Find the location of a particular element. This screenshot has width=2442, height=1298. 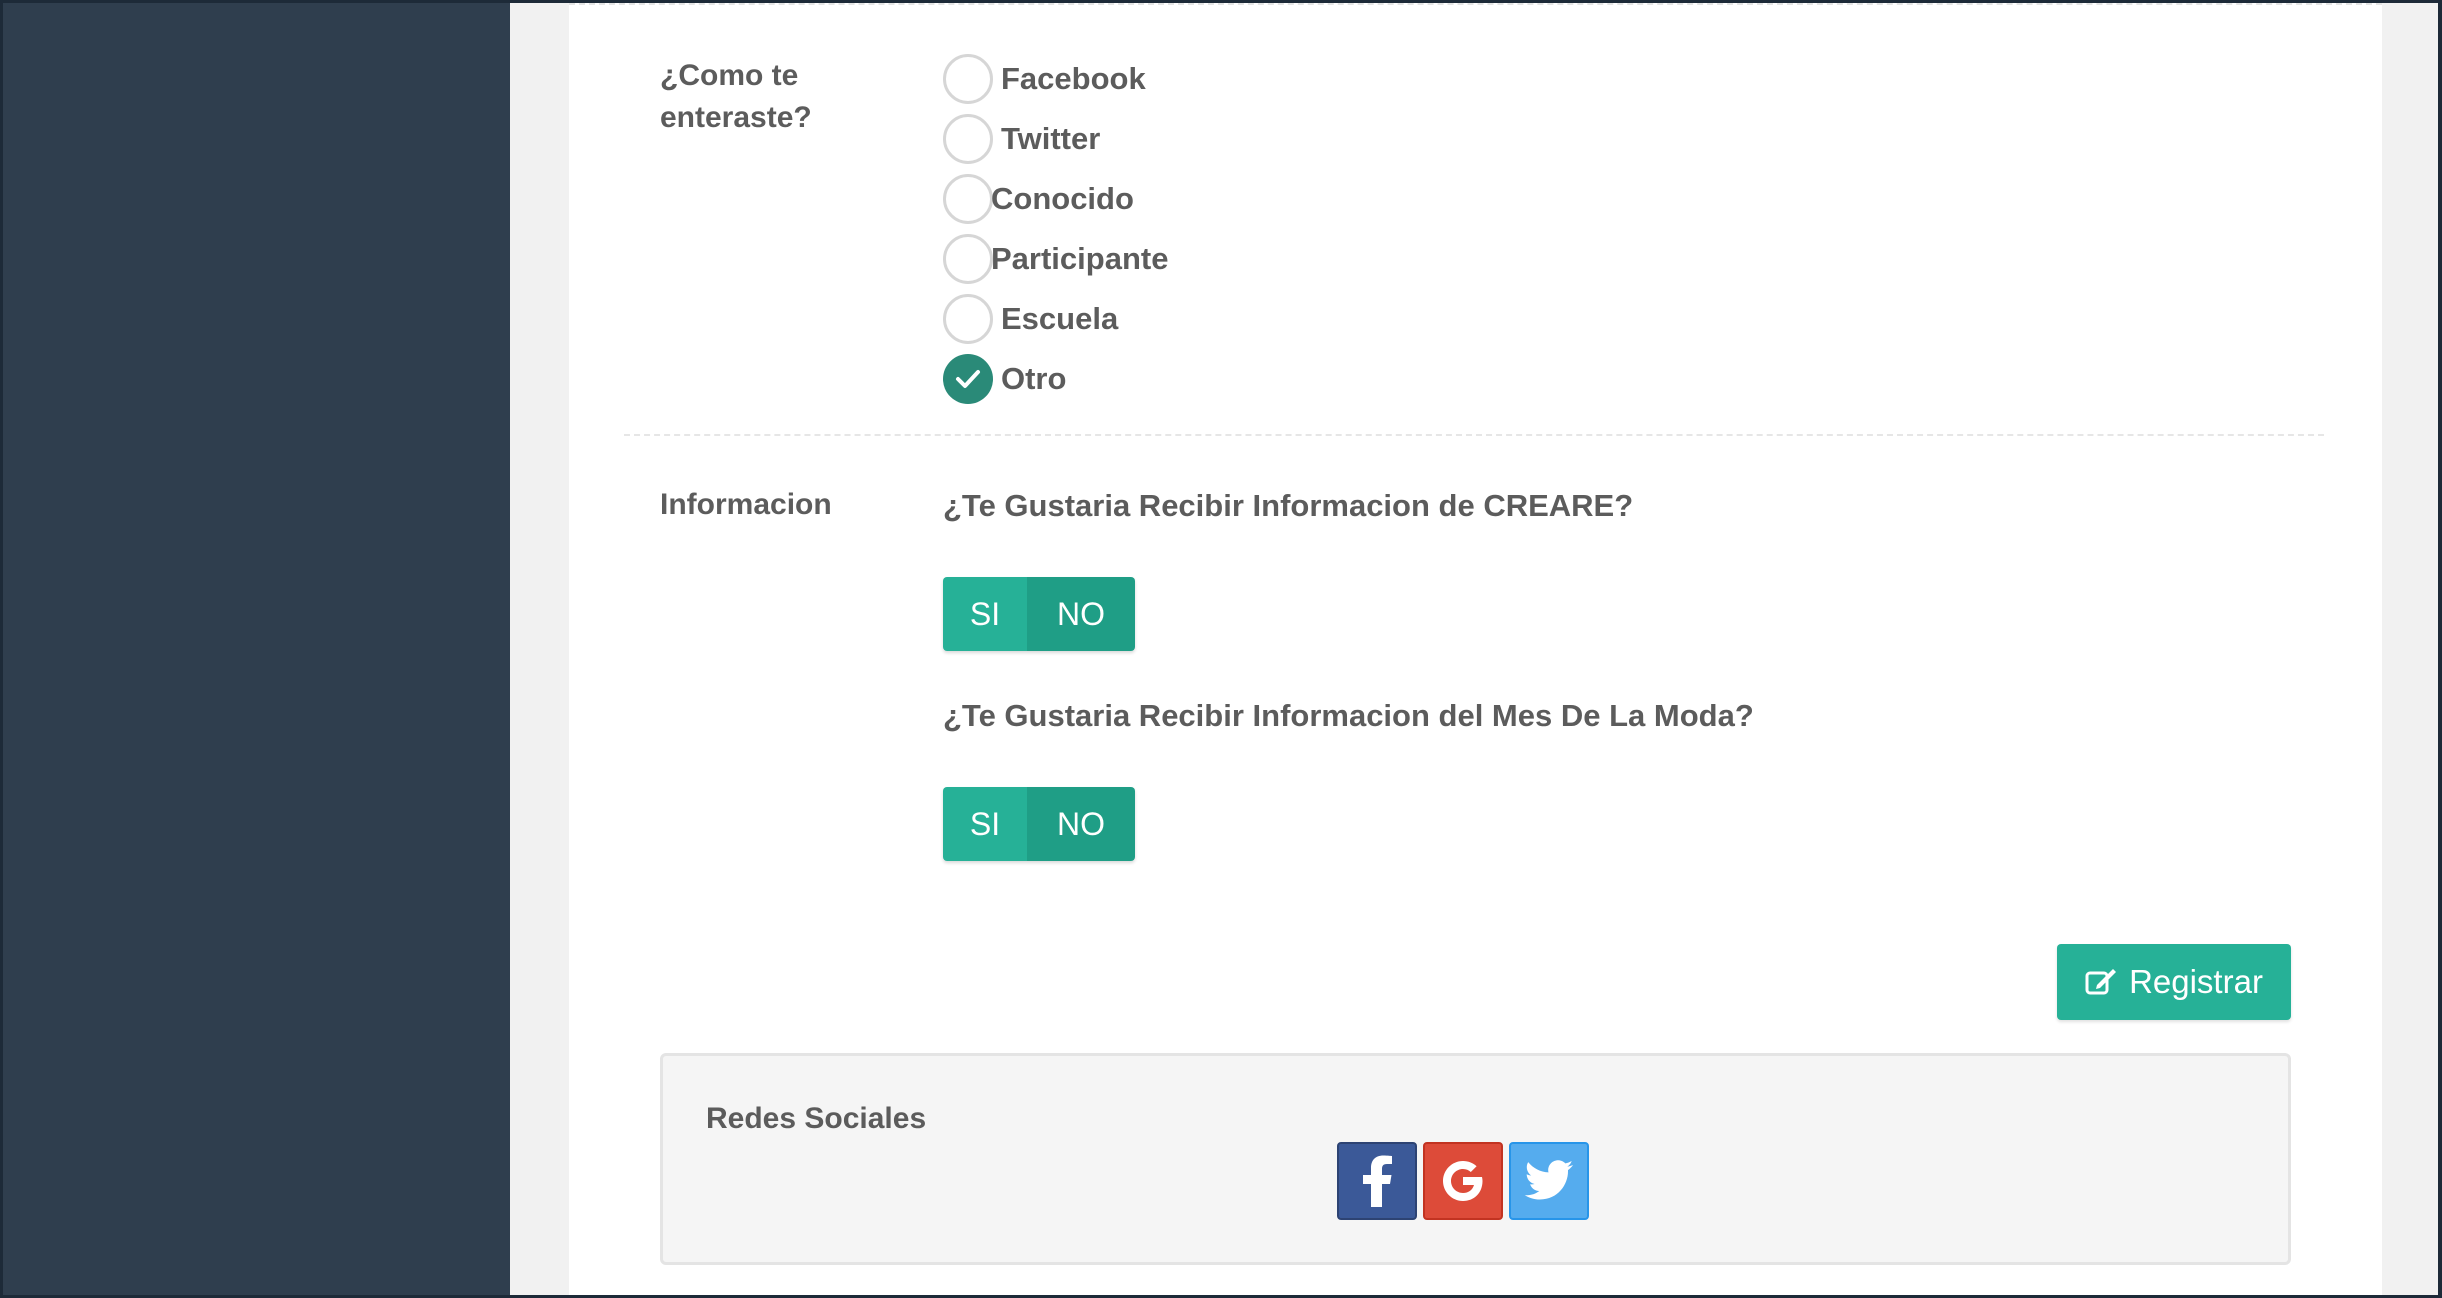

twitter-login-button is located at coordinates (1549, 1181).